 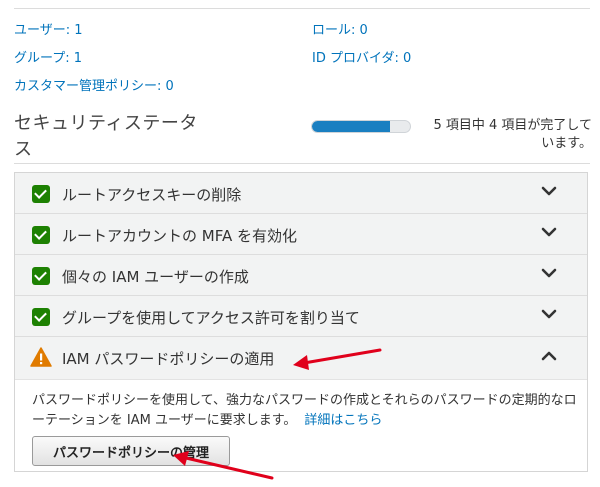 I want to click on learn-more-link: 詳細はこちら, so click(x=343, y=420).